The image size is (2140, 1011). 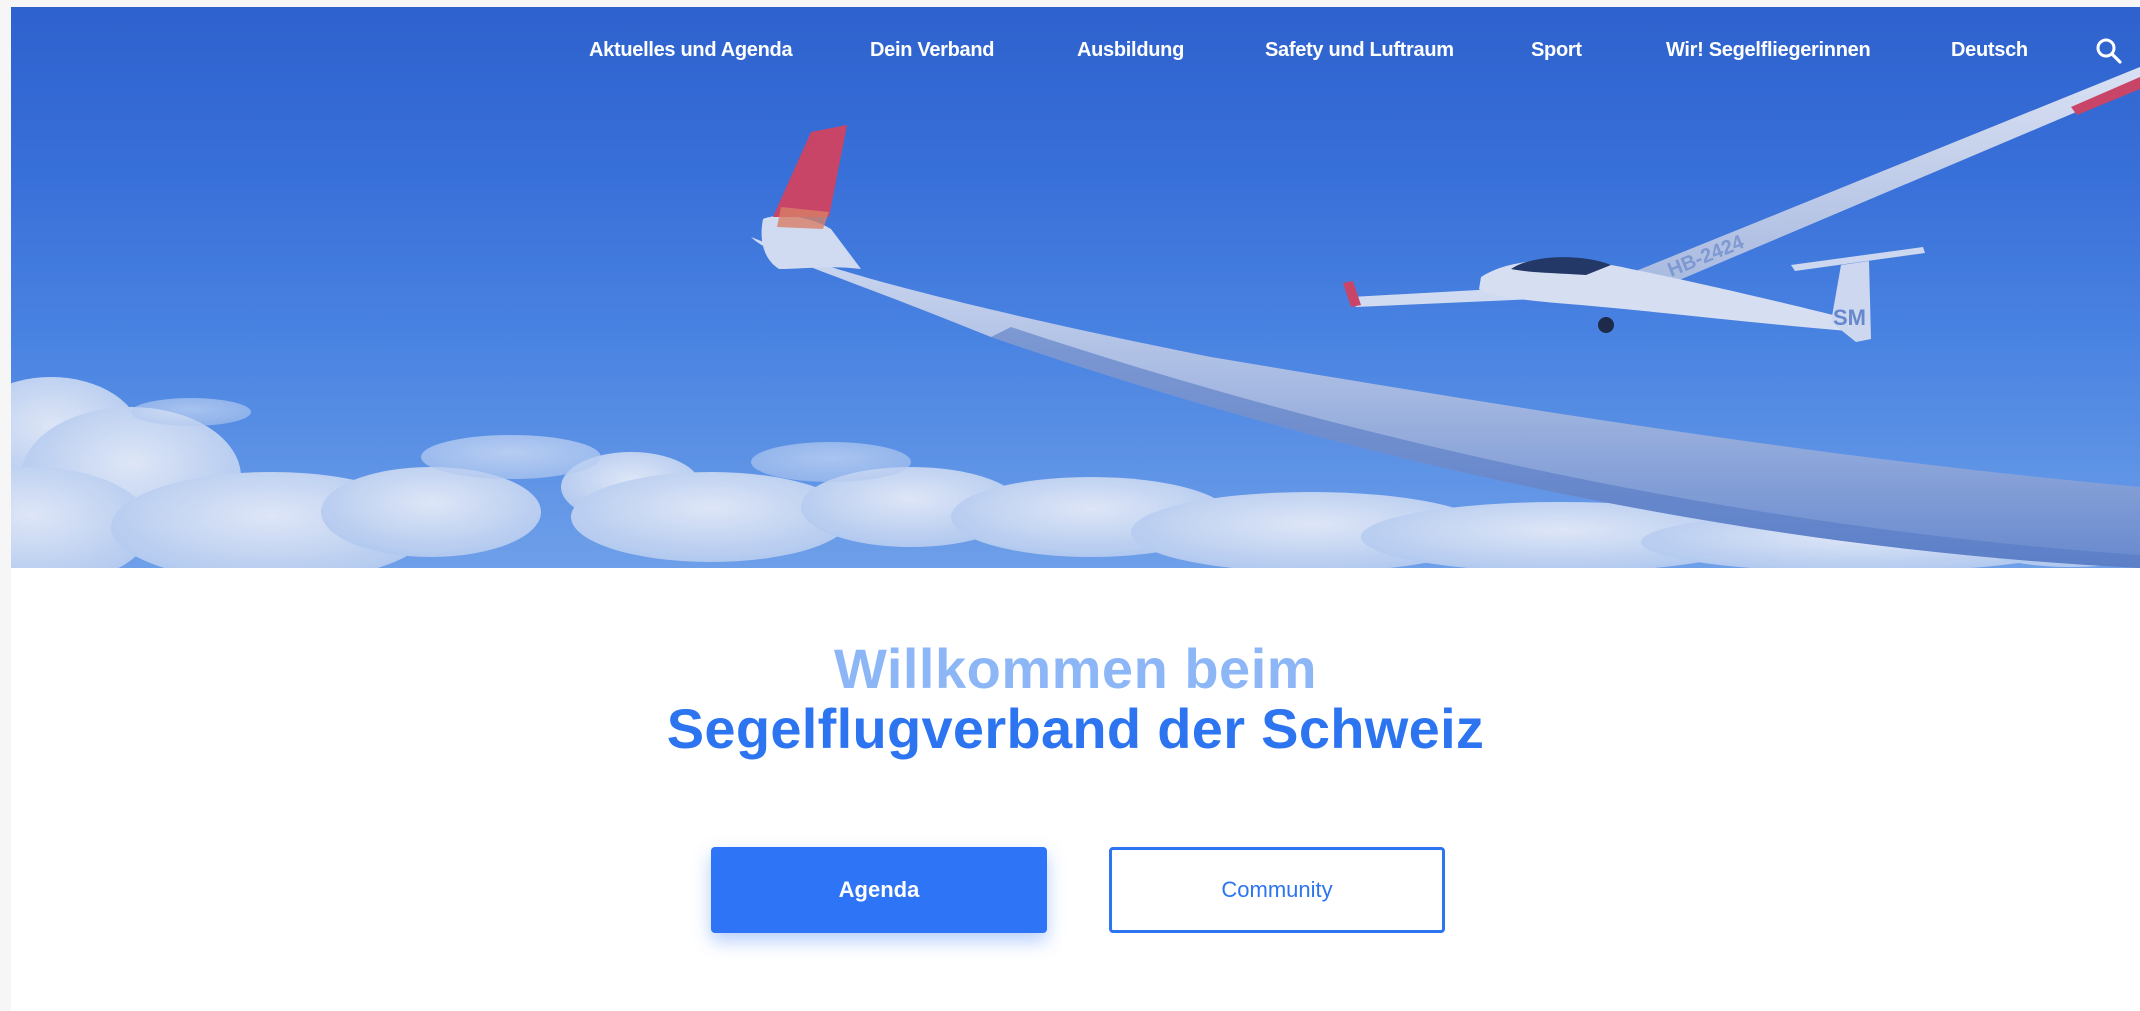 I want to click on nav-item-sport: Sport, so click(x=1556, y=50).